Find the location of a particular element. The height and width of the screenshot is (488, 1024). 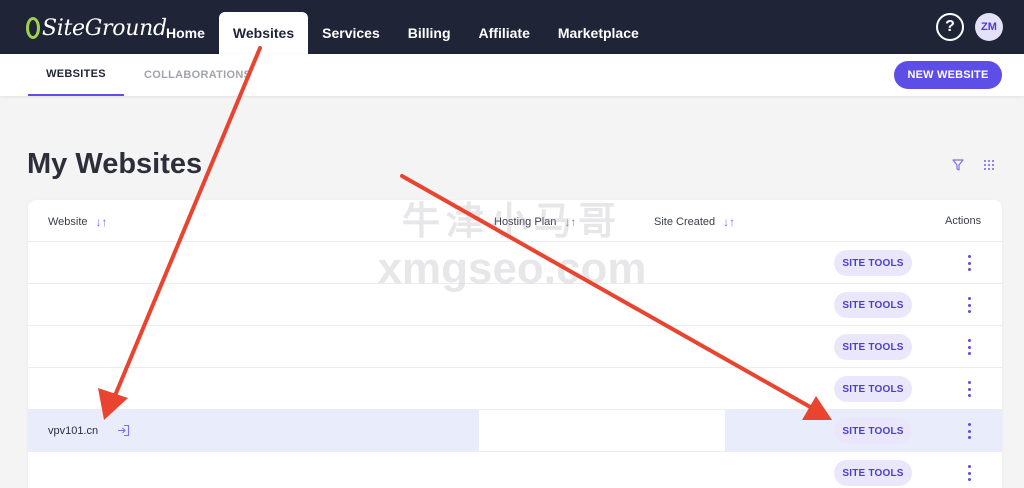

column-label: Actions is located at coordinates (963, 221).